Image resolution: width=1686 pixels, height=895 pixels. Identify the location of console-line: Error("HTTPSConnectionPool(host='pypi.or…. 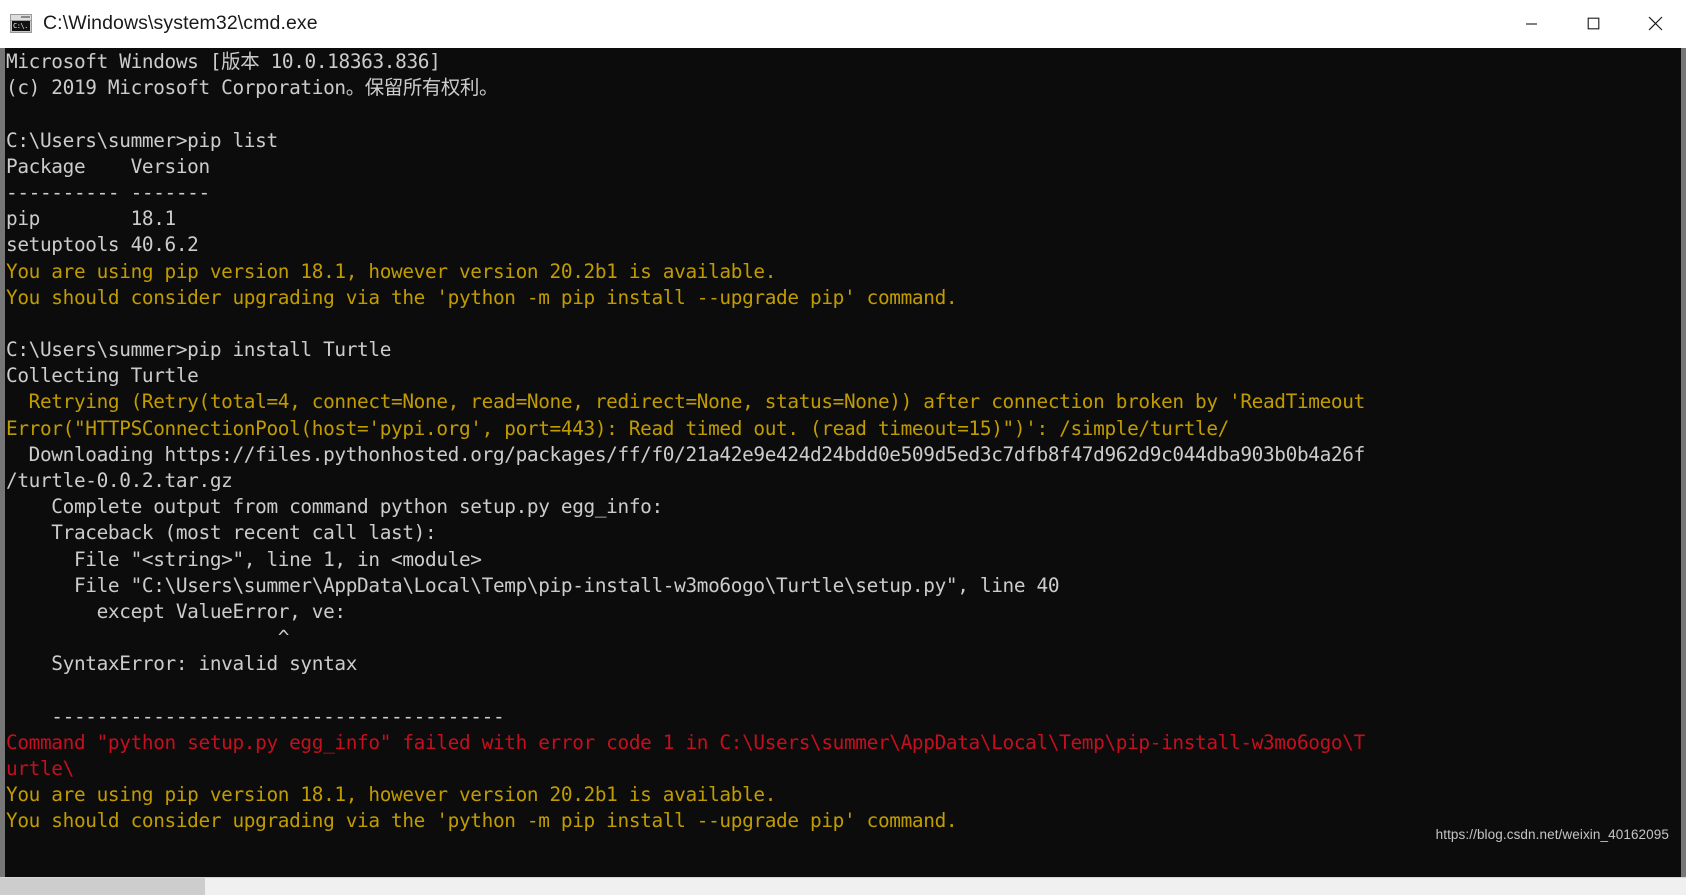
(618, 428).